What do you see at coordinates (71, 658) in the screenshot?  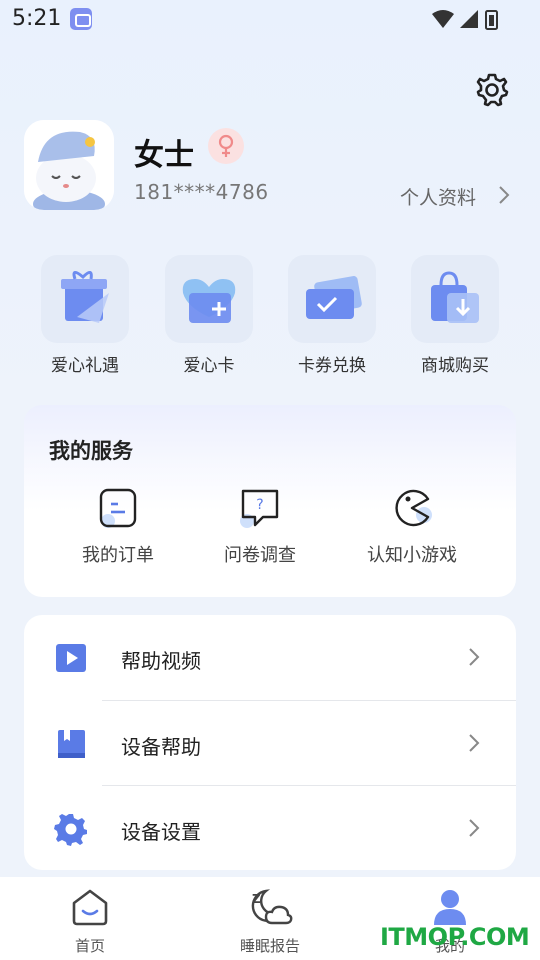 I see `play-video-icon` at bounding box center [71, 658].